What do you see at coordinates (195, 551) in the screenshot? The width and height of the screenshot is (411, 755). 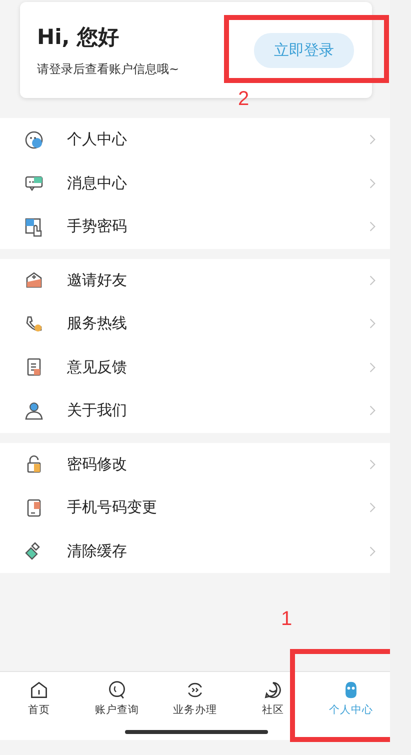 I see `menu-item: 清除缓存` at bounding box center [195, 551].